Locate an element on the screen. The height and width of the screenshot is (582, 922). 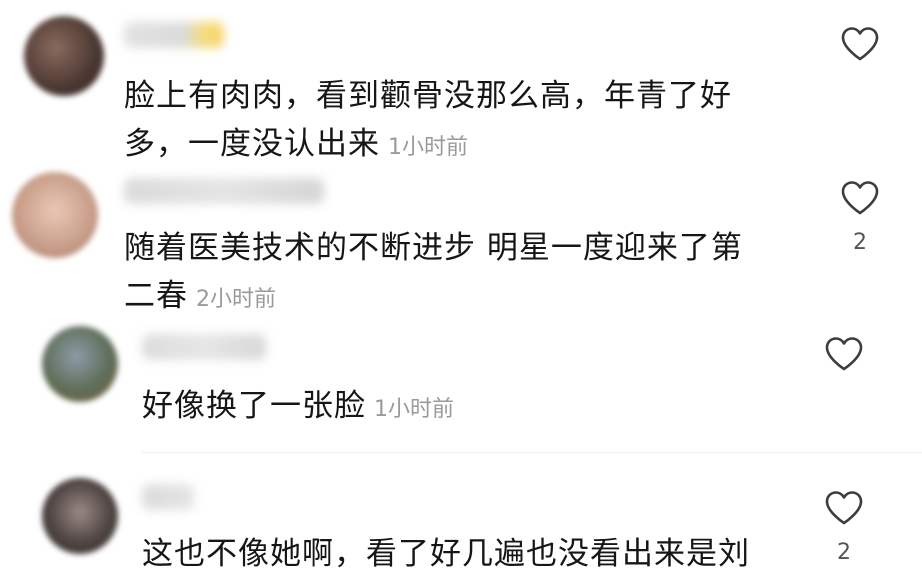
avatar is located at coordinates (80, 516).